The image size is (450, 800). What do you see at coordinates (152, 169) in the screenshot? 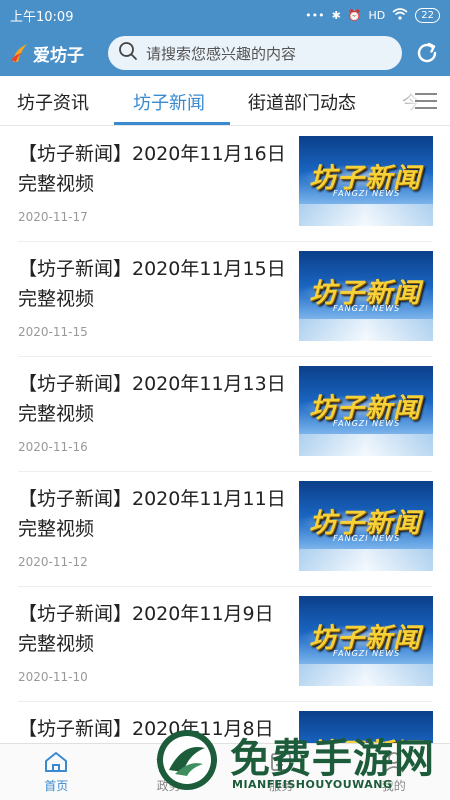
I see `news-title: 【坊子新闻】2020年11月16日完整视频` at bounding box center [152, 169].